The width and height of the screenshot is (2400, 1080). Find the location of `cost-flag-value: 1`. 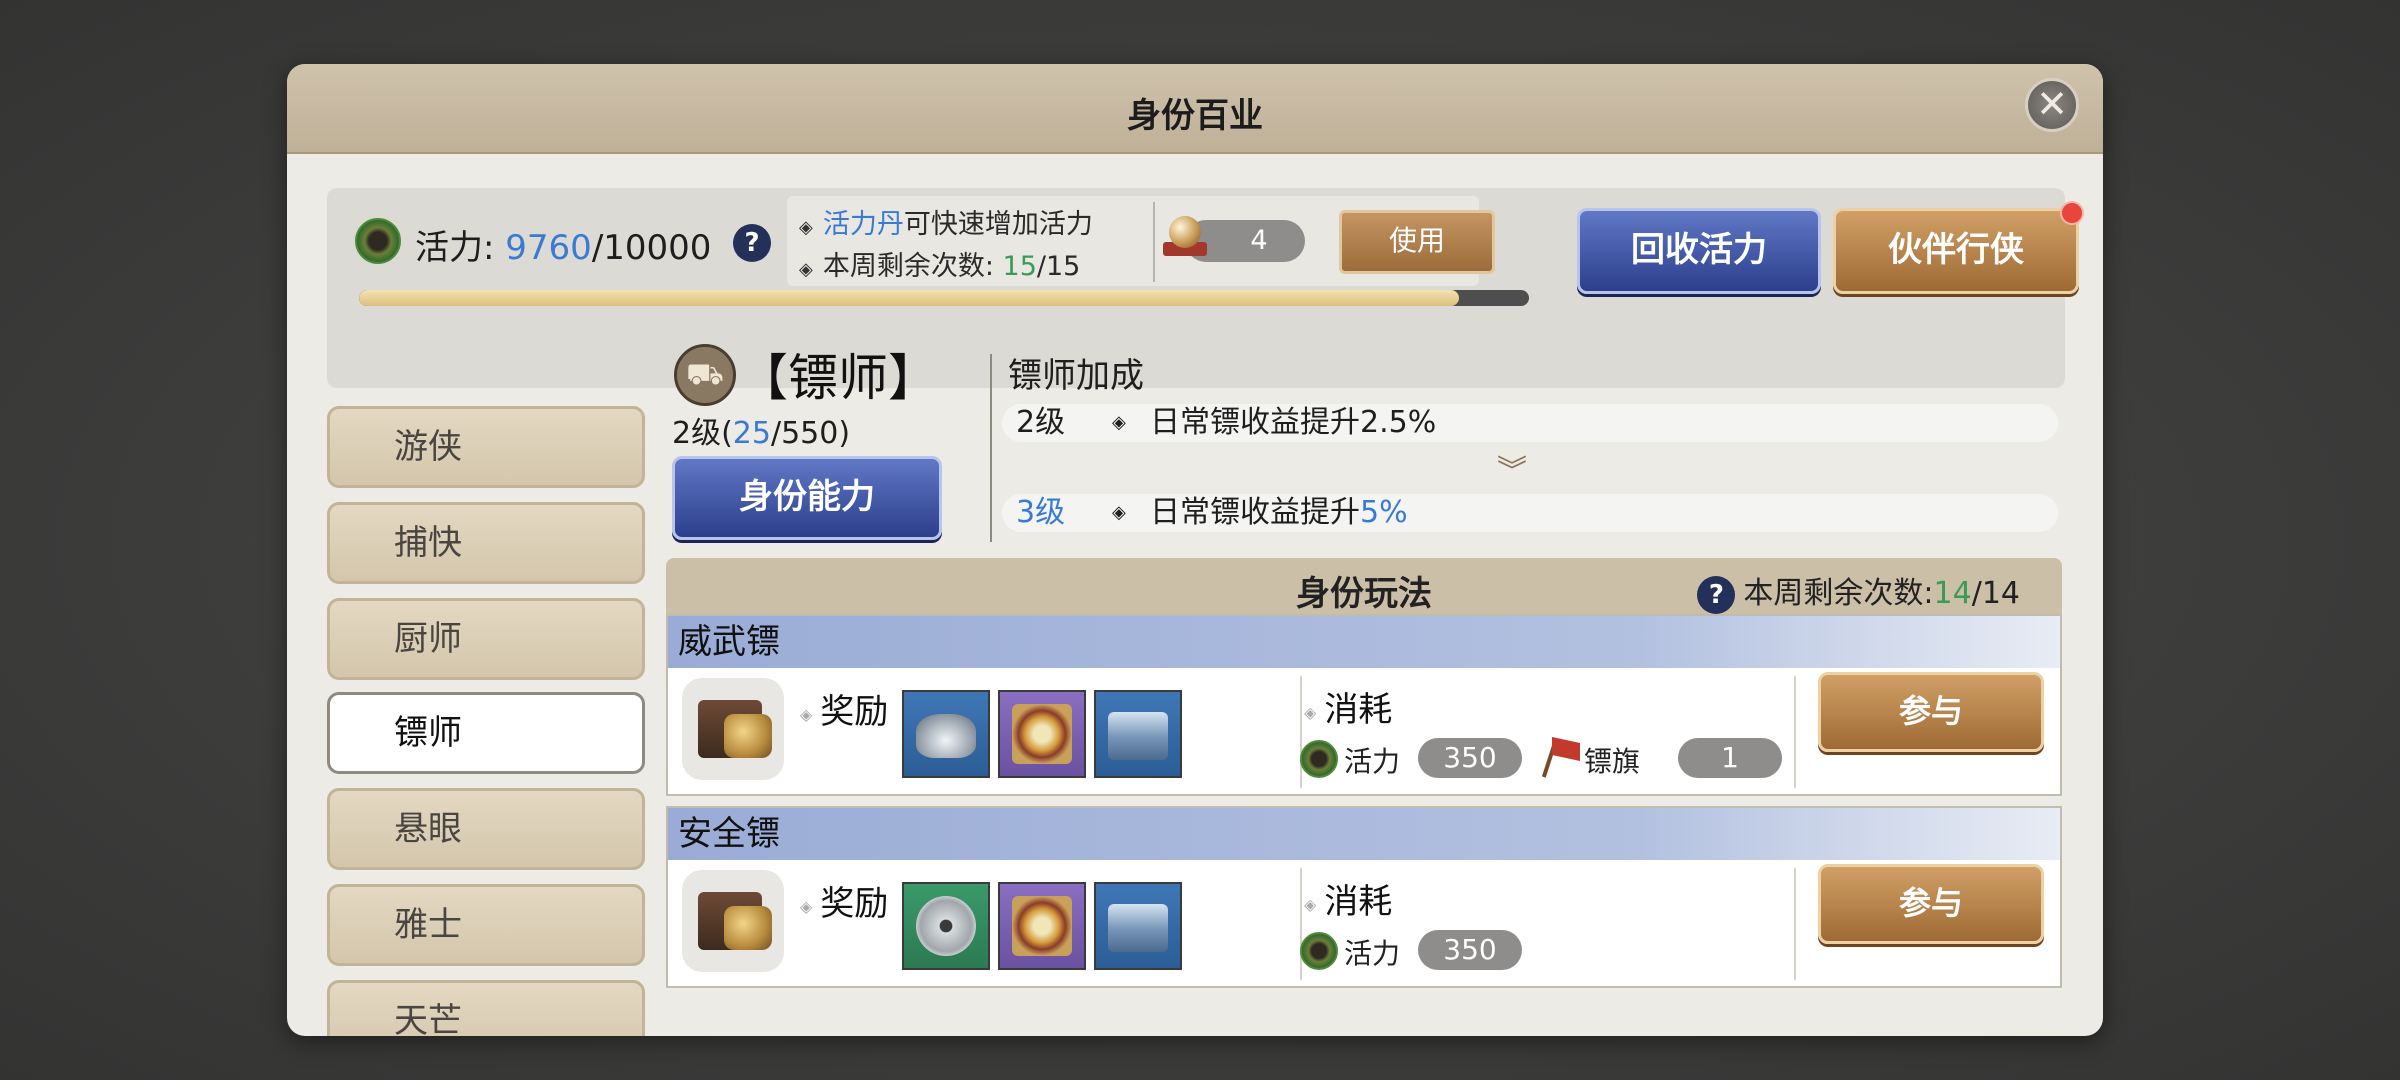

cost-flag-value: 1 is located at coordinates (1730, 758).